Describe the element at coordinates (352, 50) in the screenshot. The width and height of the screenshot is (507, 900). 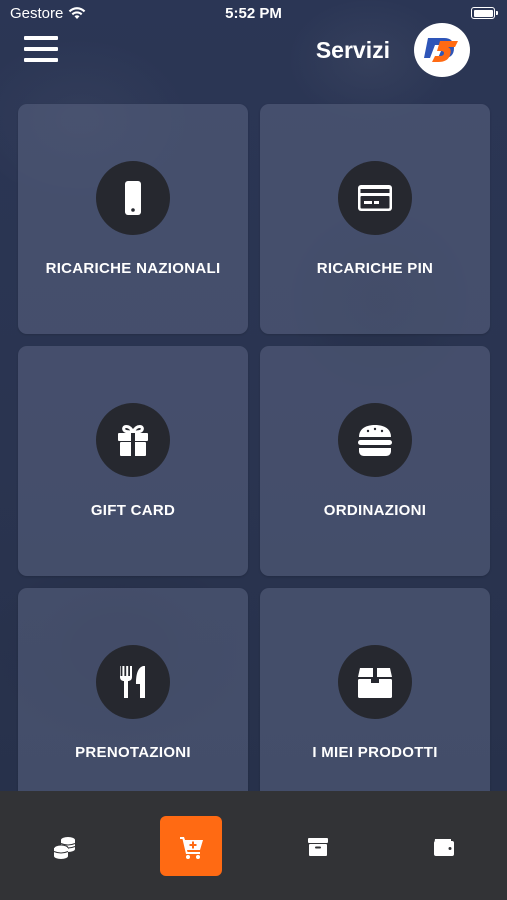
I see `page-title: Servizi` at that location.